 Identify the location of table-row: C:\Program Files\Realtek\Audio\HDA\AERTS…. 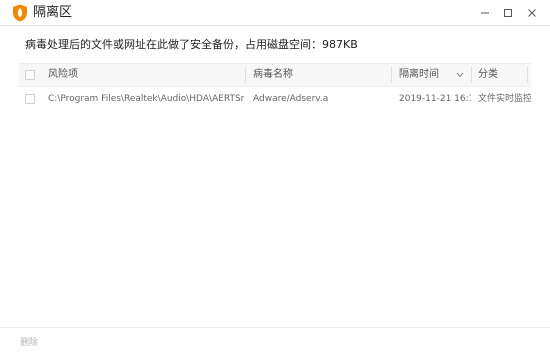
(275, 99).